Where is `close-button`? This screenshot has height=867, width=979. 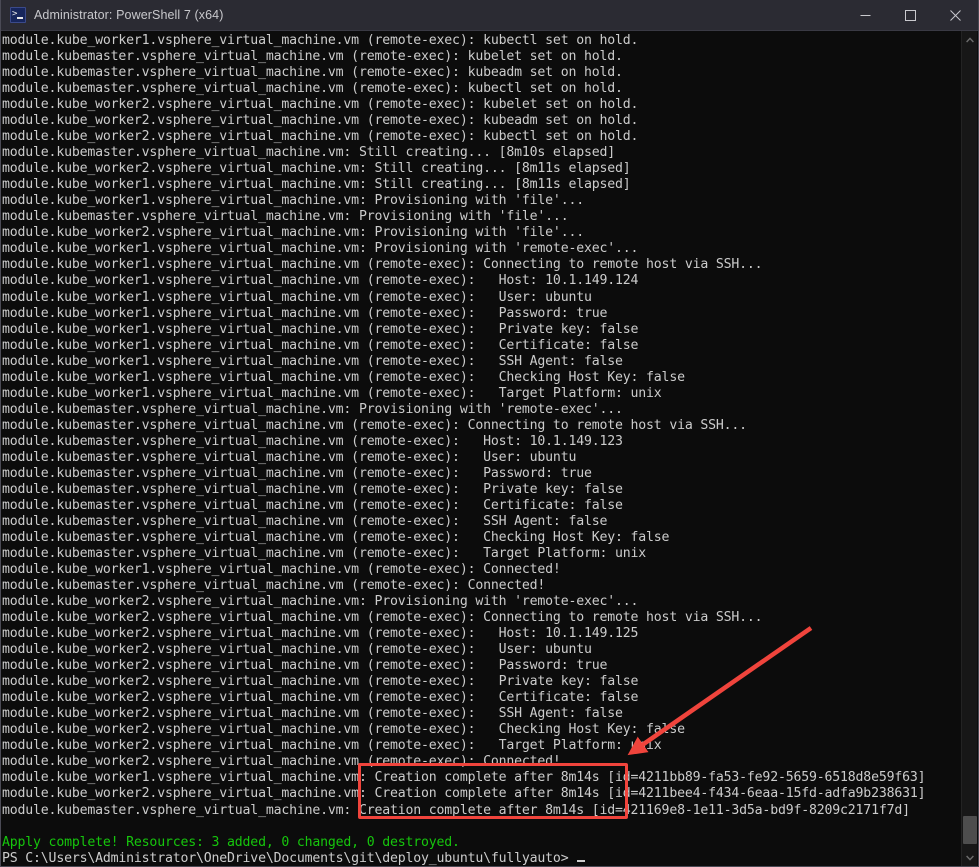 close-button is located at coordinates (955, 15).